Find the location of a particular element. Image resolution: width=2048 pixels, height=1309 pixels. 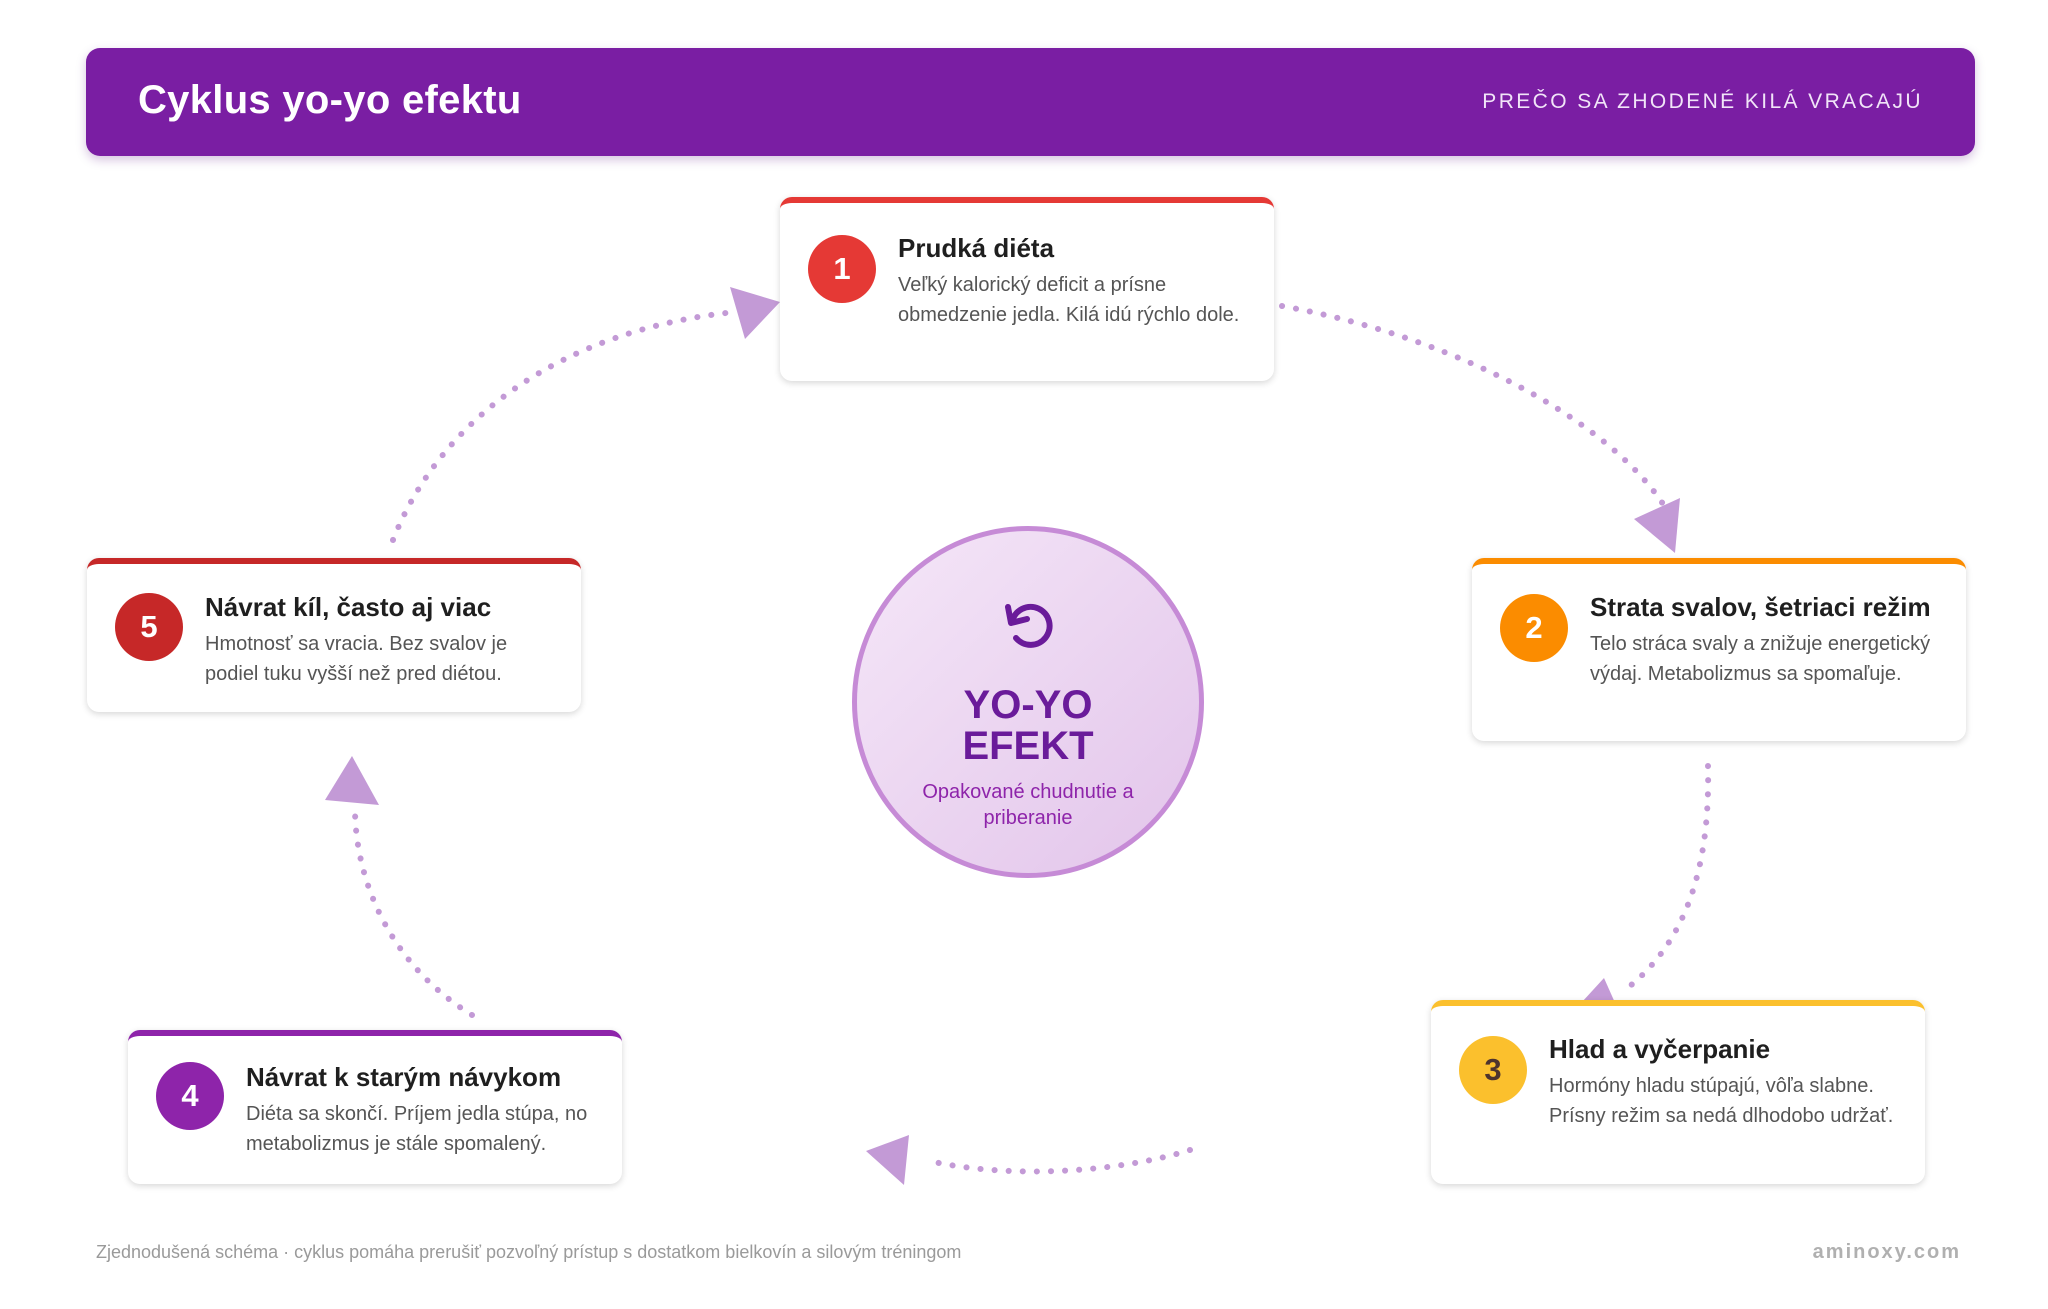

hub-title-line-1: YO-YO is located at coordinates (1028, 705).